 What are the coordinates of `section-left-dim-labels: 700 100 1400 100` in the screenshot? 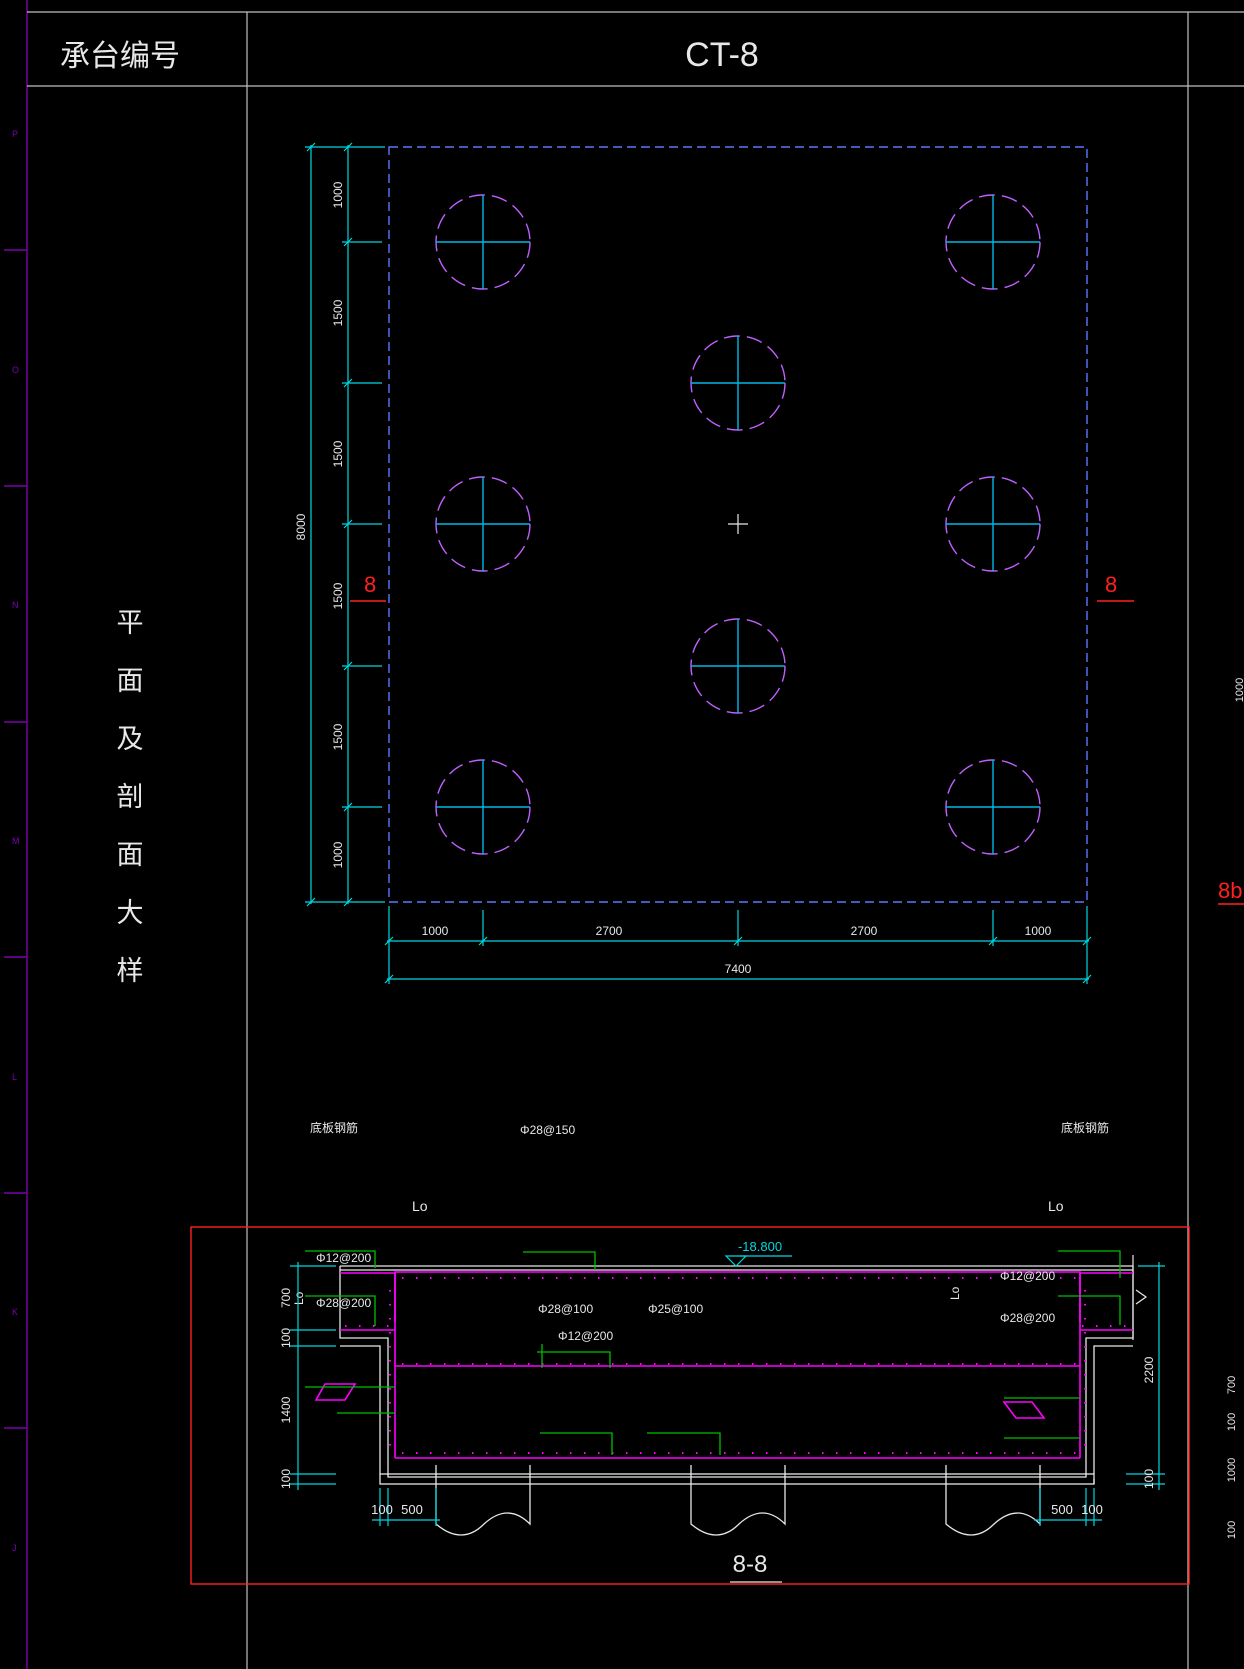 It's located at (286, 1388).